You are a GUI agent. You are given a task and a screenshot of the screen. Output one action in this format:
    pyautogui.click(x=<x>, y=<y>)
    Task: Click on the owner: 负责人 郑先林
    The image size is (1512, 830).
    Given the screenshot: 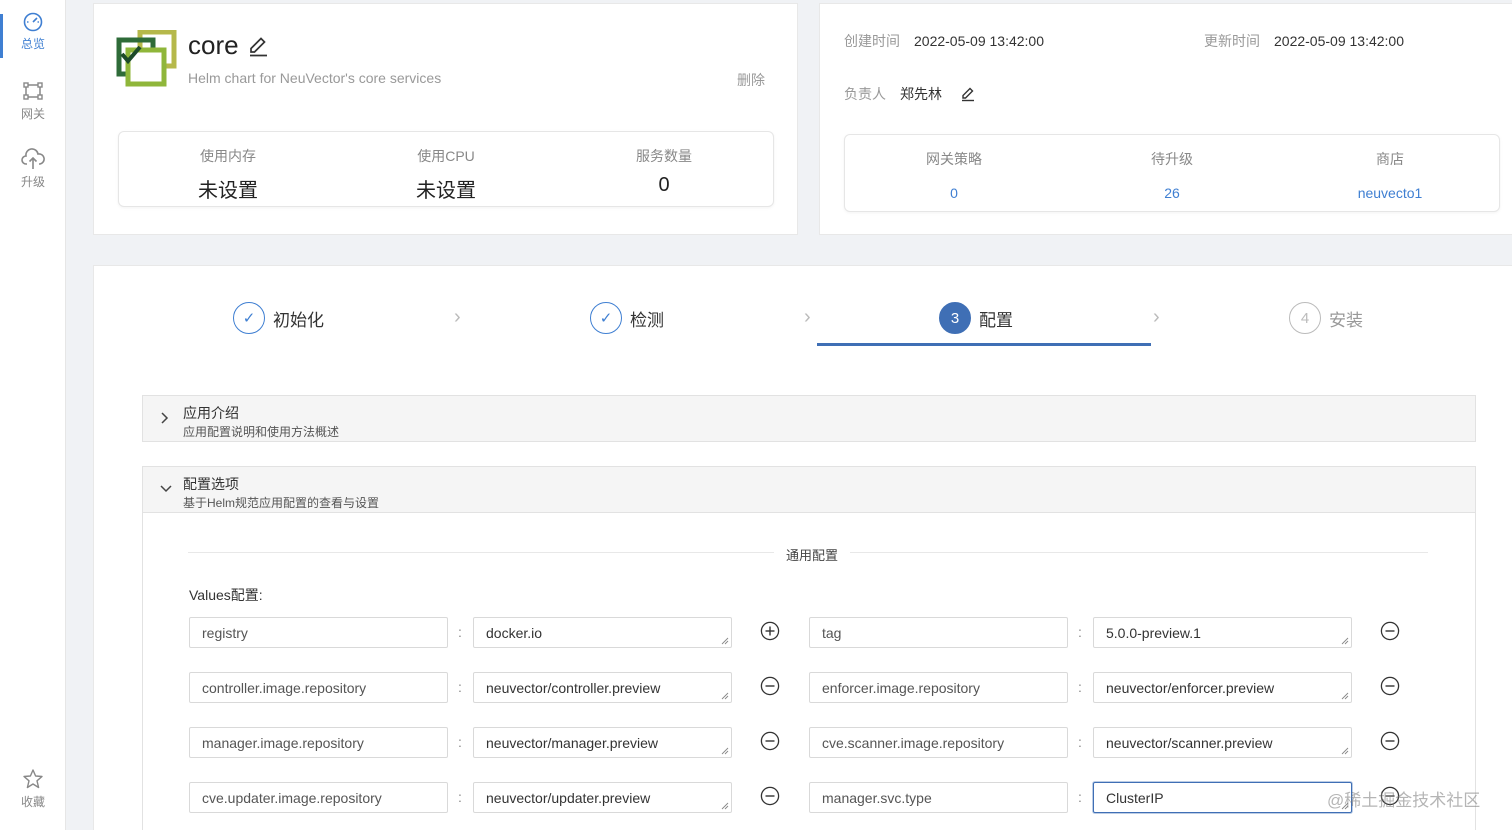 What is the action you would take?
    pyautogui.click(x=910, y=94)
    